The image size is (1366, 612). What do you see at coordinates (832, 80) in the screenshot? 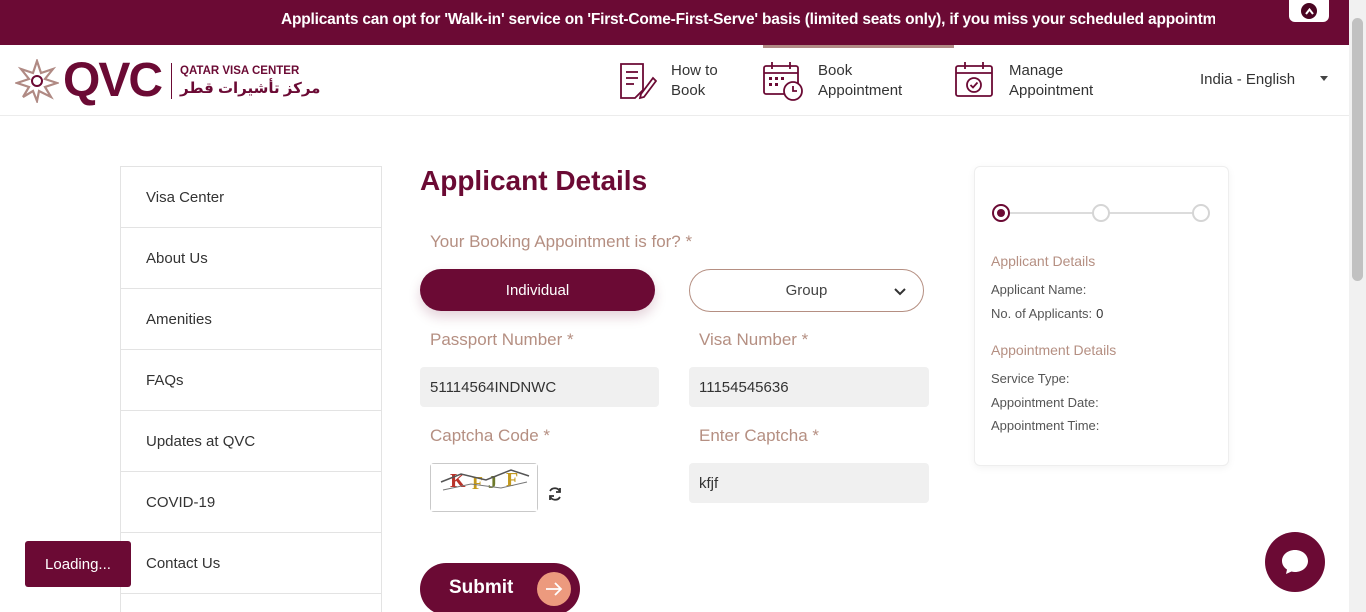
I see `nav-book-appointment: Book Appointment` at bounding box center [832, 80].